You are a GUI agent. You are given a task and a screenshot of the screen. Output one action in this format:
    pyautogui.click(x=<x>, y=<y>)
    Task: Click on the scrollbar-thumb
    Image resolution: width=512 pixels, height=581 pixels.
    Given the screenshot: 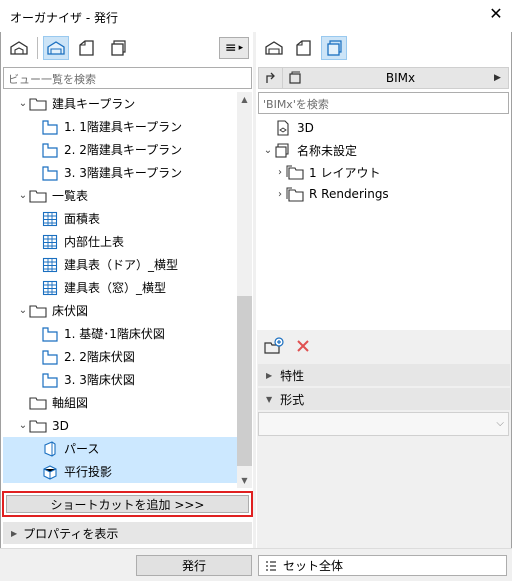 What is the action you would take?
    pyautogui.click(x=244, y=381)
    